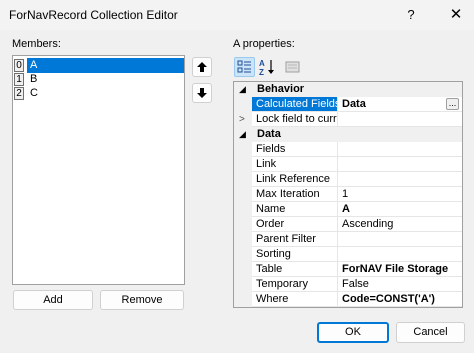  Describe the element at coordinates (19, 65) in the screenshot. I see `member-index: 0` at that location.